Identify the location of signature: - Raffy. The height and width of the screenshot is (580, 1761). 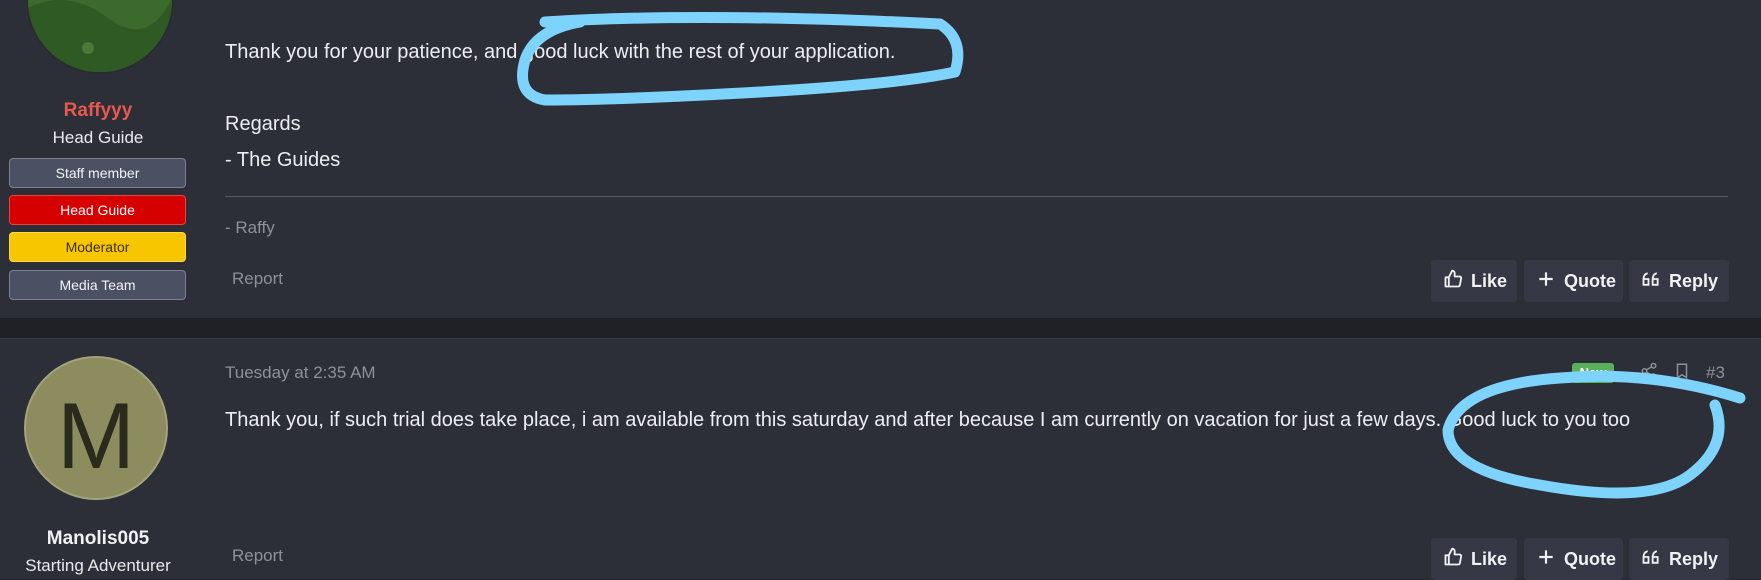
(250, 227).